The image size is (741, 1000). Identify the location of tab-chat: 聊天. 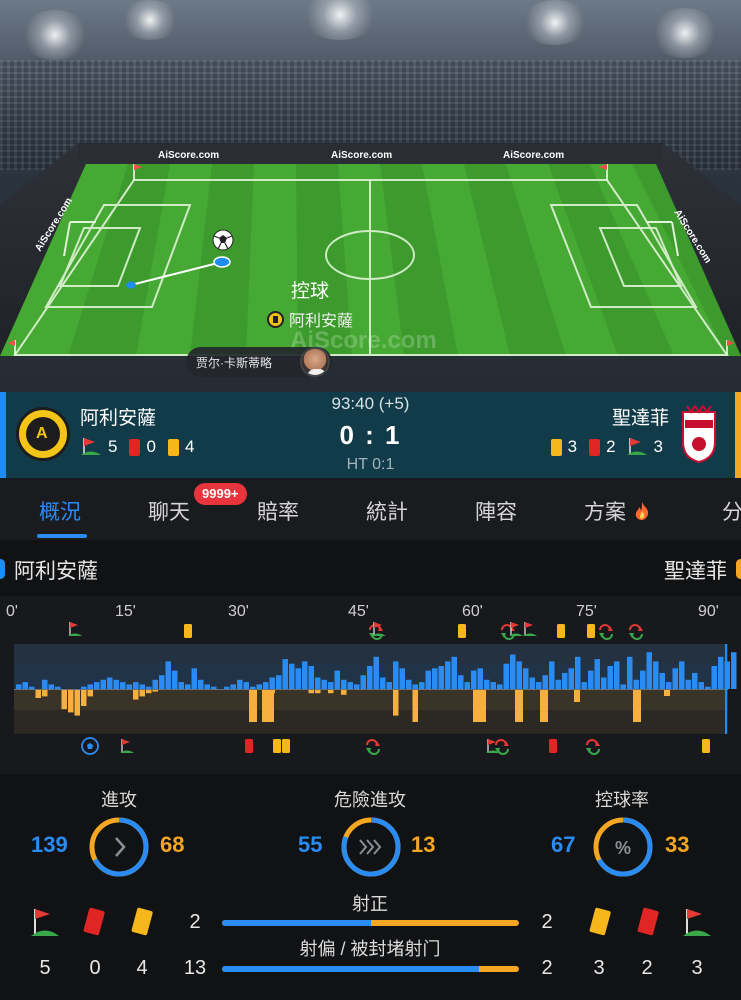
(169, 511).